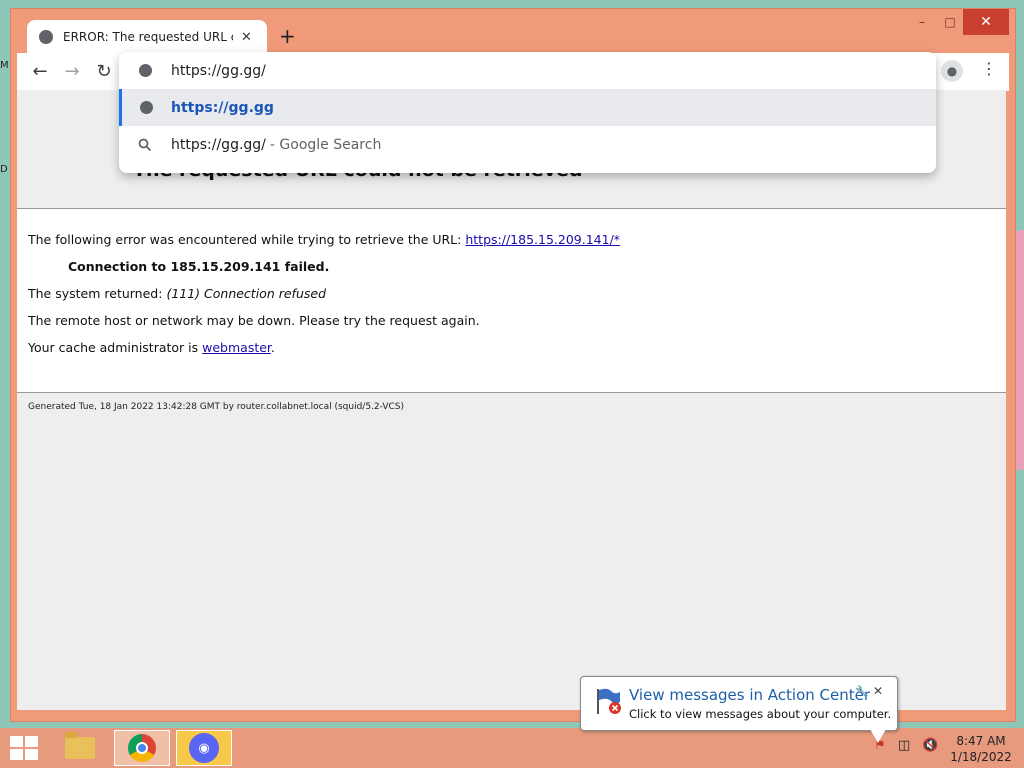  What do you see at coordinates (104, 71) in the screenshot?
I see `reload-button: ↻` at bounding box center [104, 71].